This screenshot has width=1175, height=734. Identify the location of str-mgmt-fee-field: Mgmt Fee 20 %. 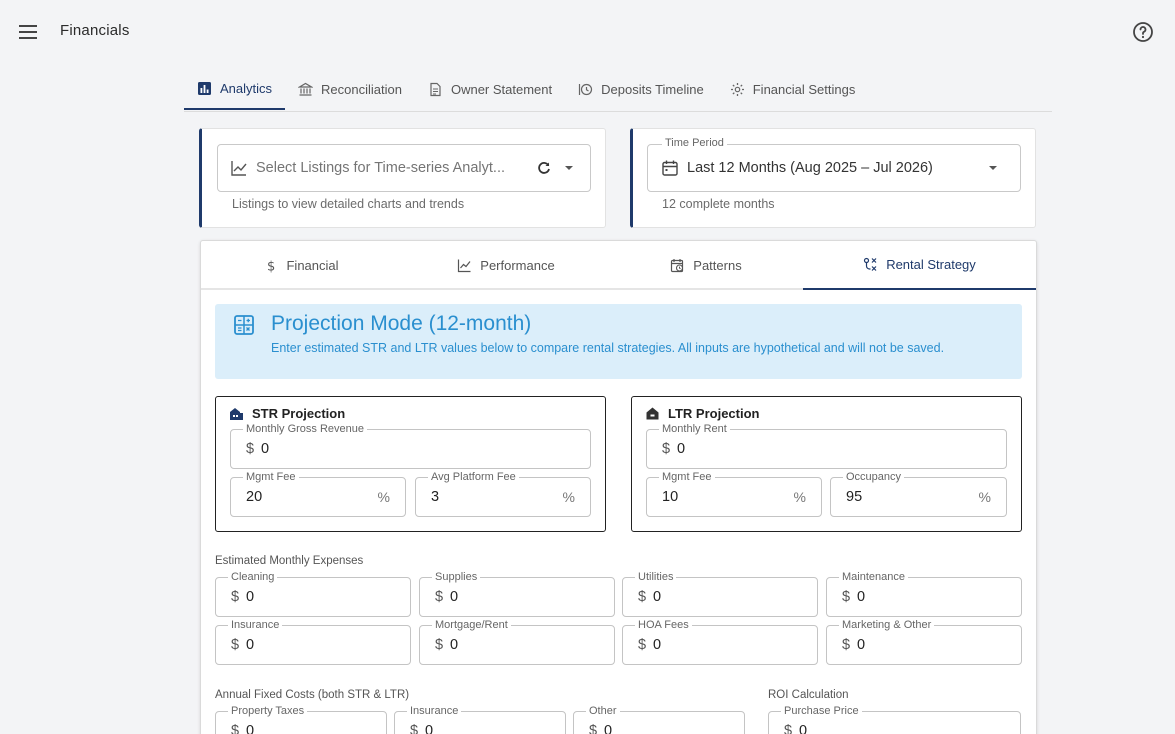
(318, 494).